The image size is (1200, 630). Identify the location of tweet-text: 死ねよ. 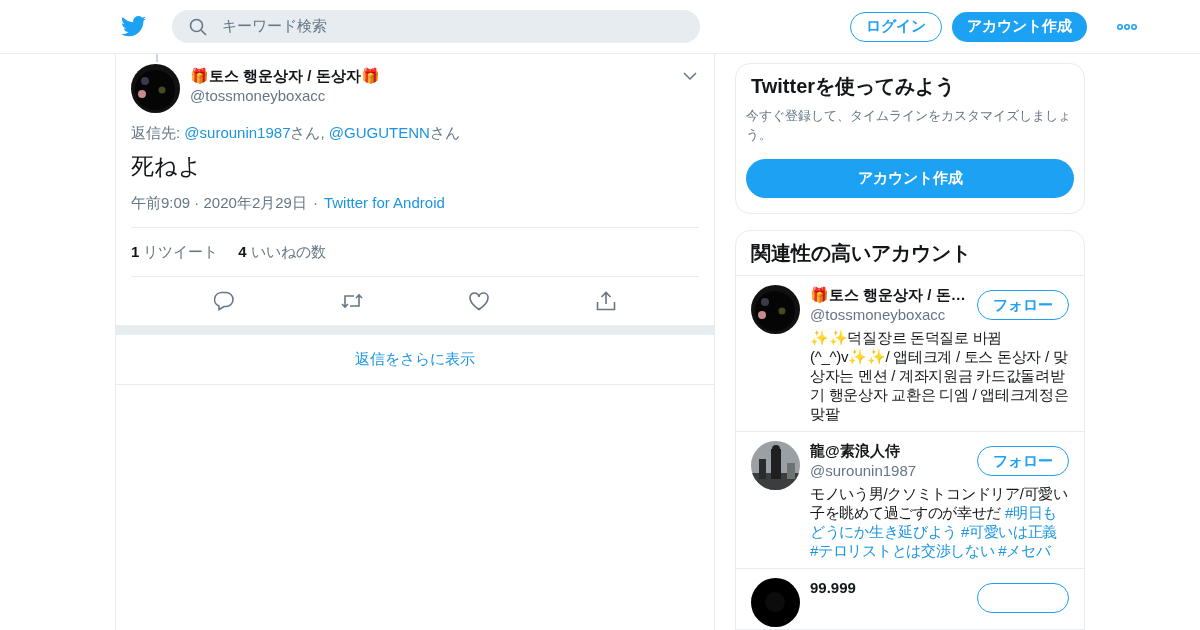
(167, 166).